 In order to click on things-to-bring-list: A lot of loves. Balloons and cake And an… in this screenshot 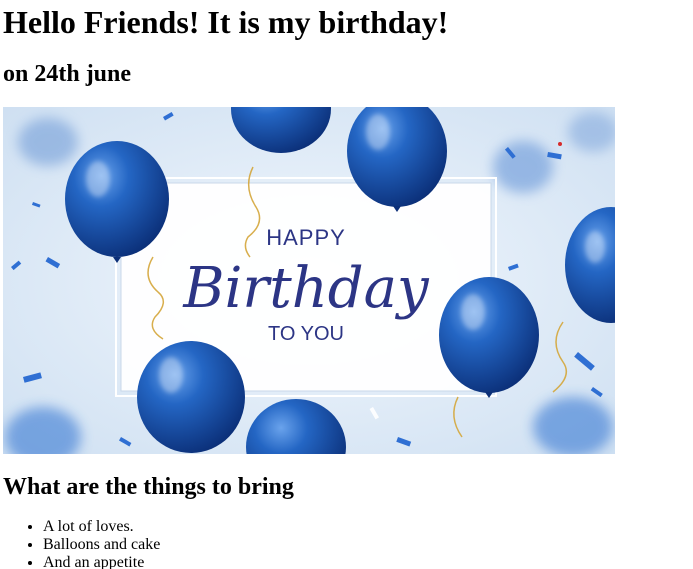, I will do `click(80, 543)`.